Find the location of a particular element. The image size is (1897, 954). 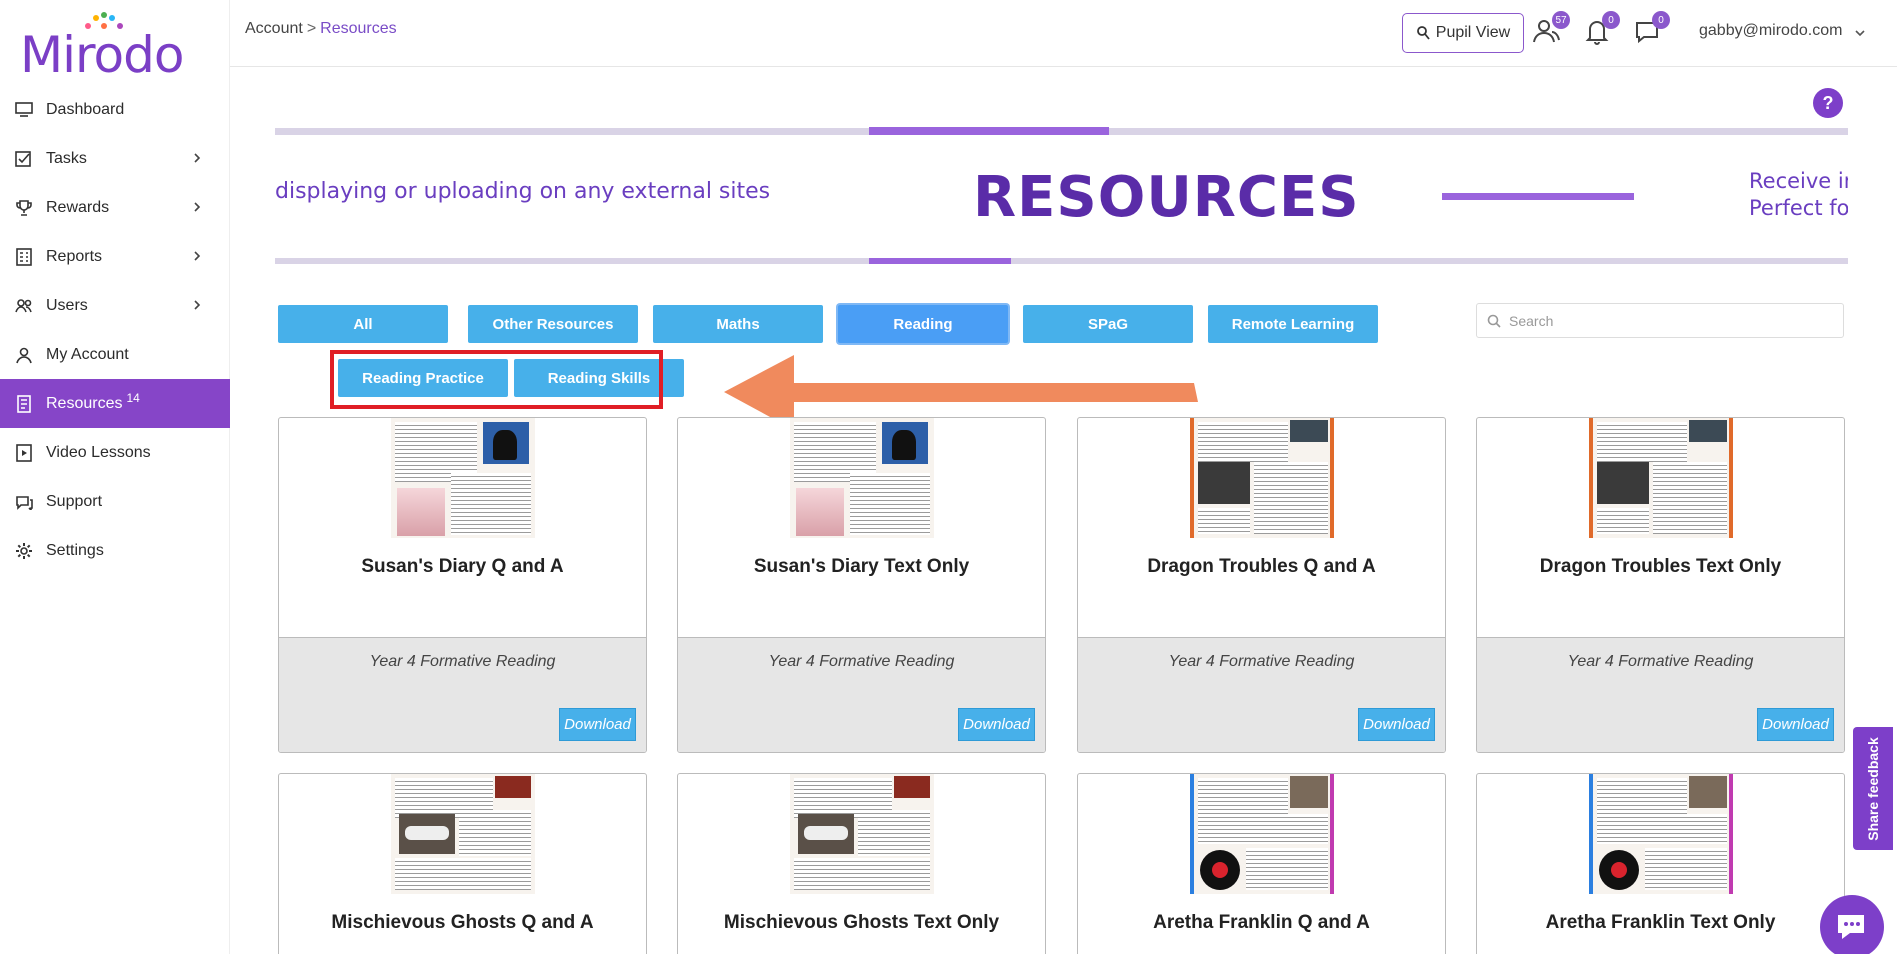

tasks-icon is located at coordinates (24, 159).